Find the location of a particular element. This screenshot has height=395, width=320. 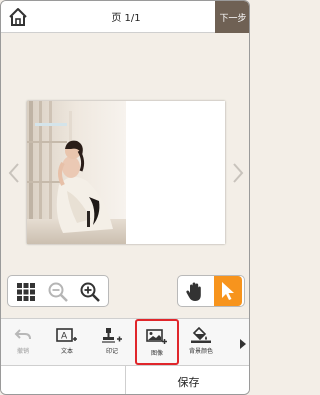

save-button: 保存 is located at coordinates (187, 380).